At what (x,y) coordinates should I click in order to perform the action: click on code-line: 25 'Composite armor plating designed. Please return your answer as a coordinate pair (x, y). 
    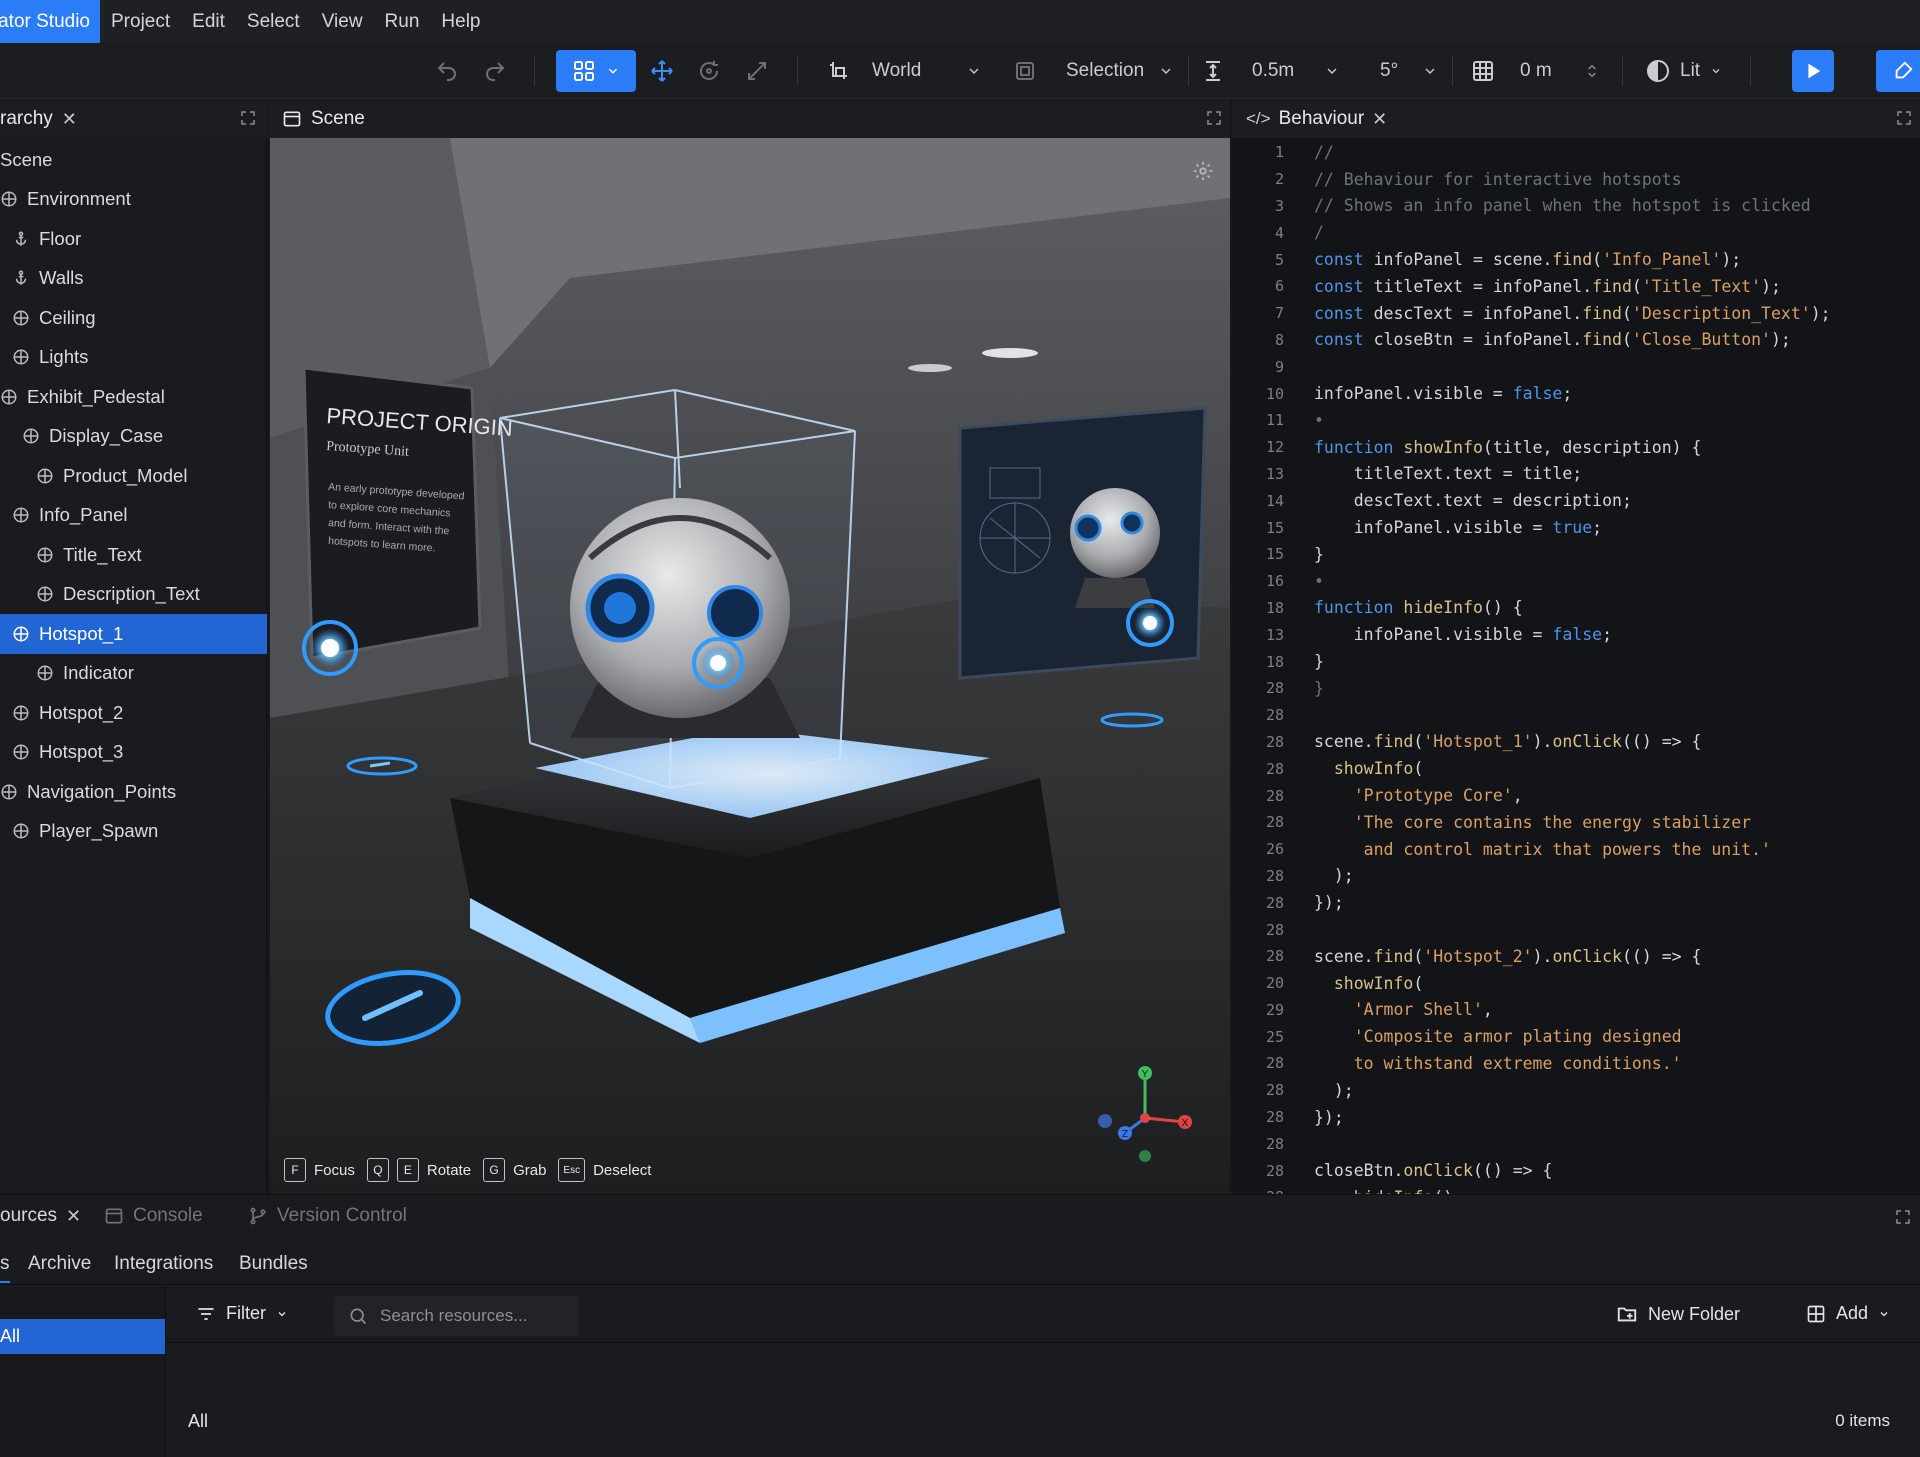
    Looking at the image, I should click on (1576, 1036).